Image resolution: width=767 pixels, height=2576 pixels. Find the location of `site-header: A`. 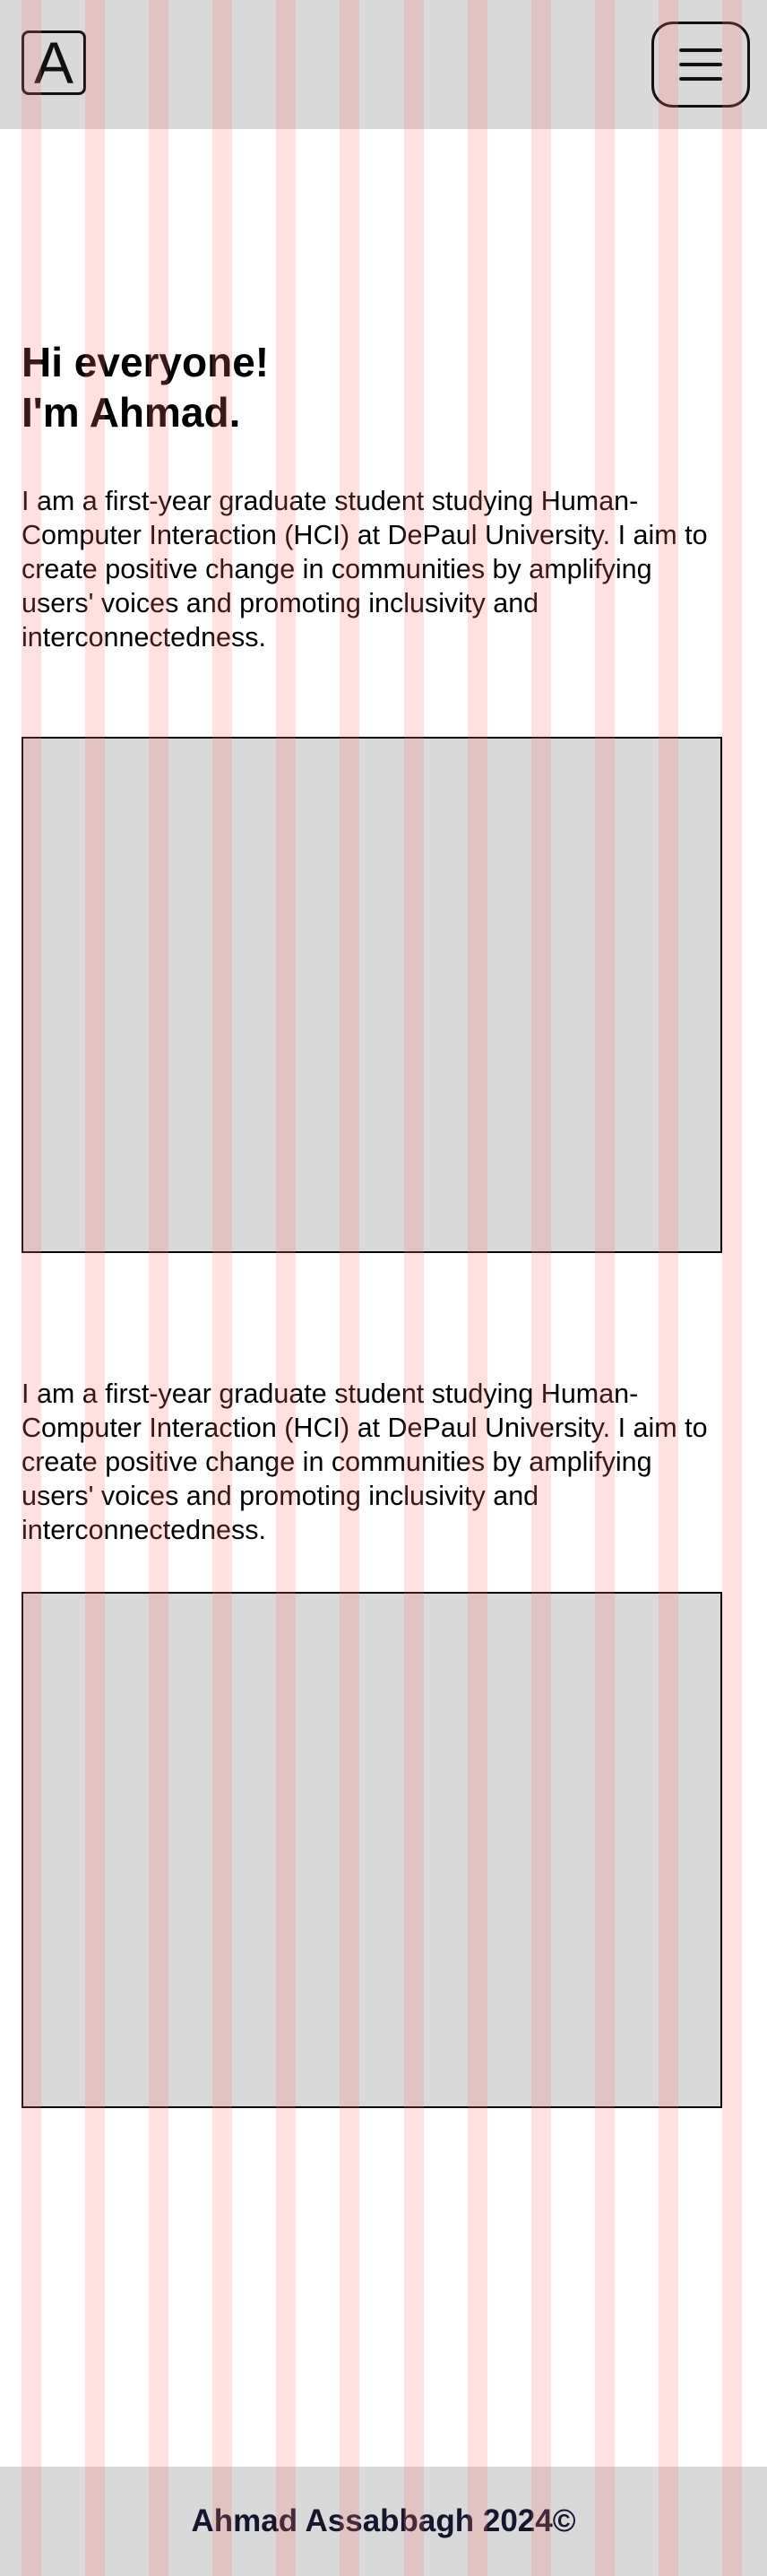

site-header: A is located at coordinates (383, 64).